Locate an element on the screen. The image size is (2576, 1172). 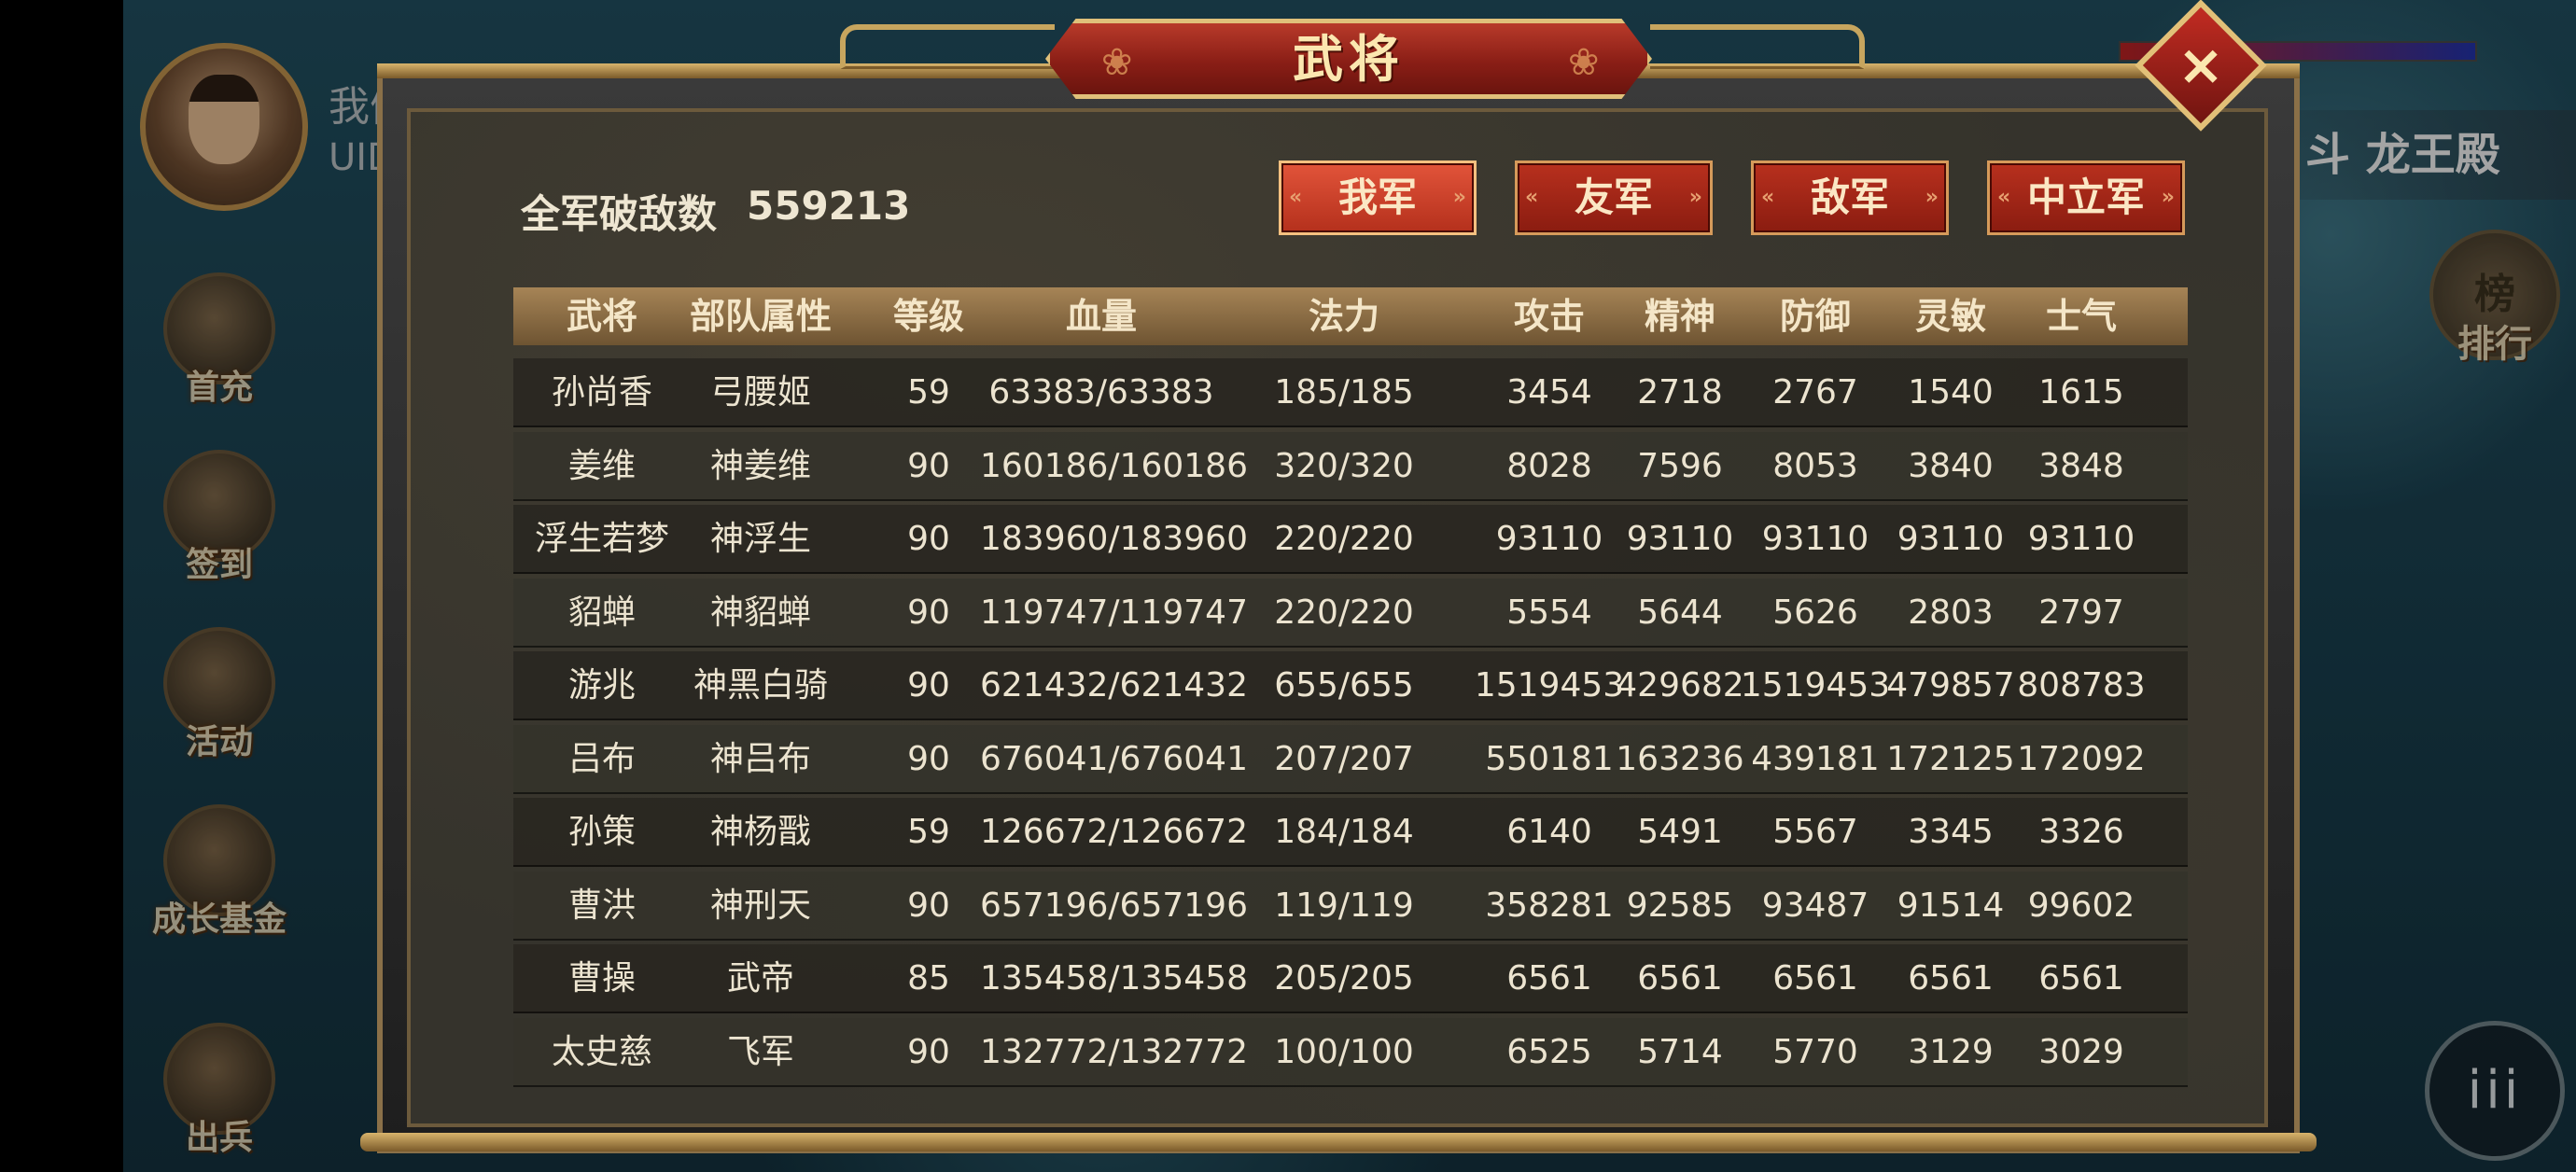
cell-troop-type: 神貂蝉 is located at coordinates (760, 612).